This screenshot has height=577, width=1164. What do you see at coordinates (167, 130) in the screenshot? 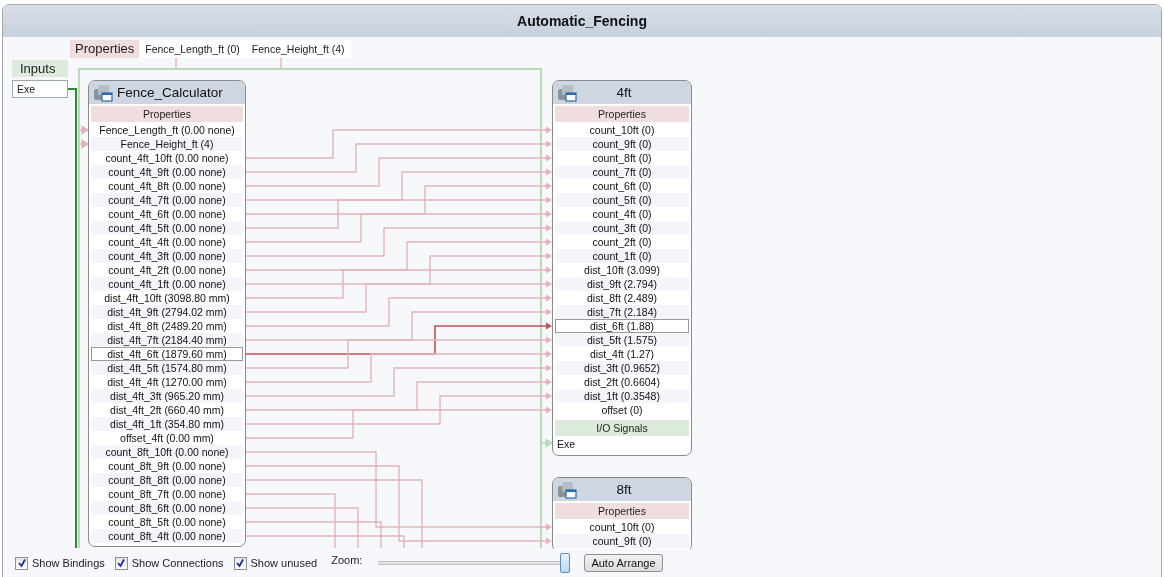
I see `property-row: Fence_Length_ft (0.00 none)` at bounding box center [167, 130].